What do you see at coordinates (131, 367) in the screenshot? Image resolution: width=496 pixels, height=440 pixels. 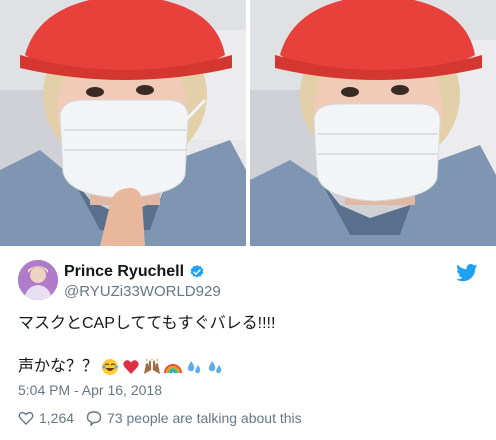 I see `red-heart-icon` at bounding box center [131, 367].